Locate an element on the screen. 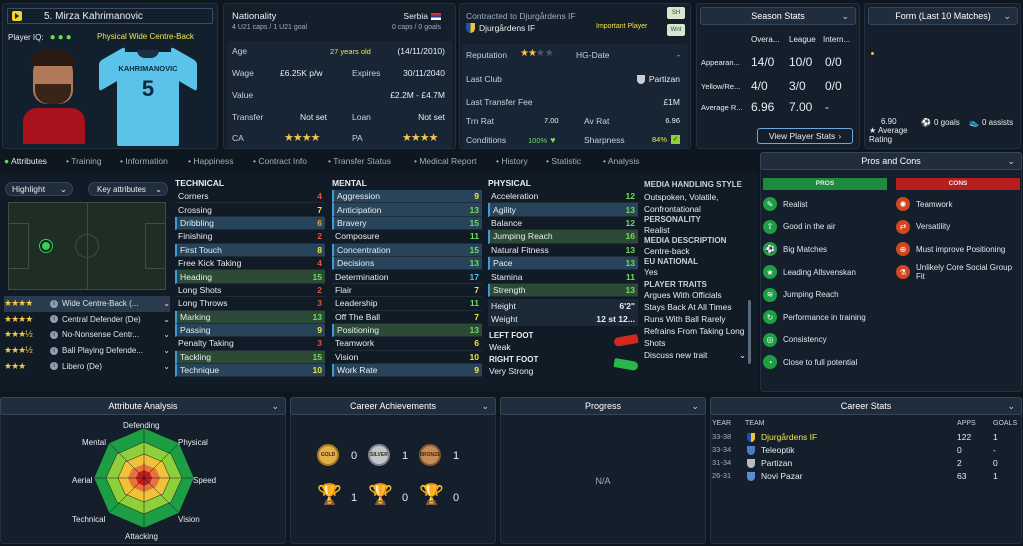 Image resolution: width=1023 pixels, height=546 pixels. club-row: Djurgårdens IF is located at coordinates (500, 28).